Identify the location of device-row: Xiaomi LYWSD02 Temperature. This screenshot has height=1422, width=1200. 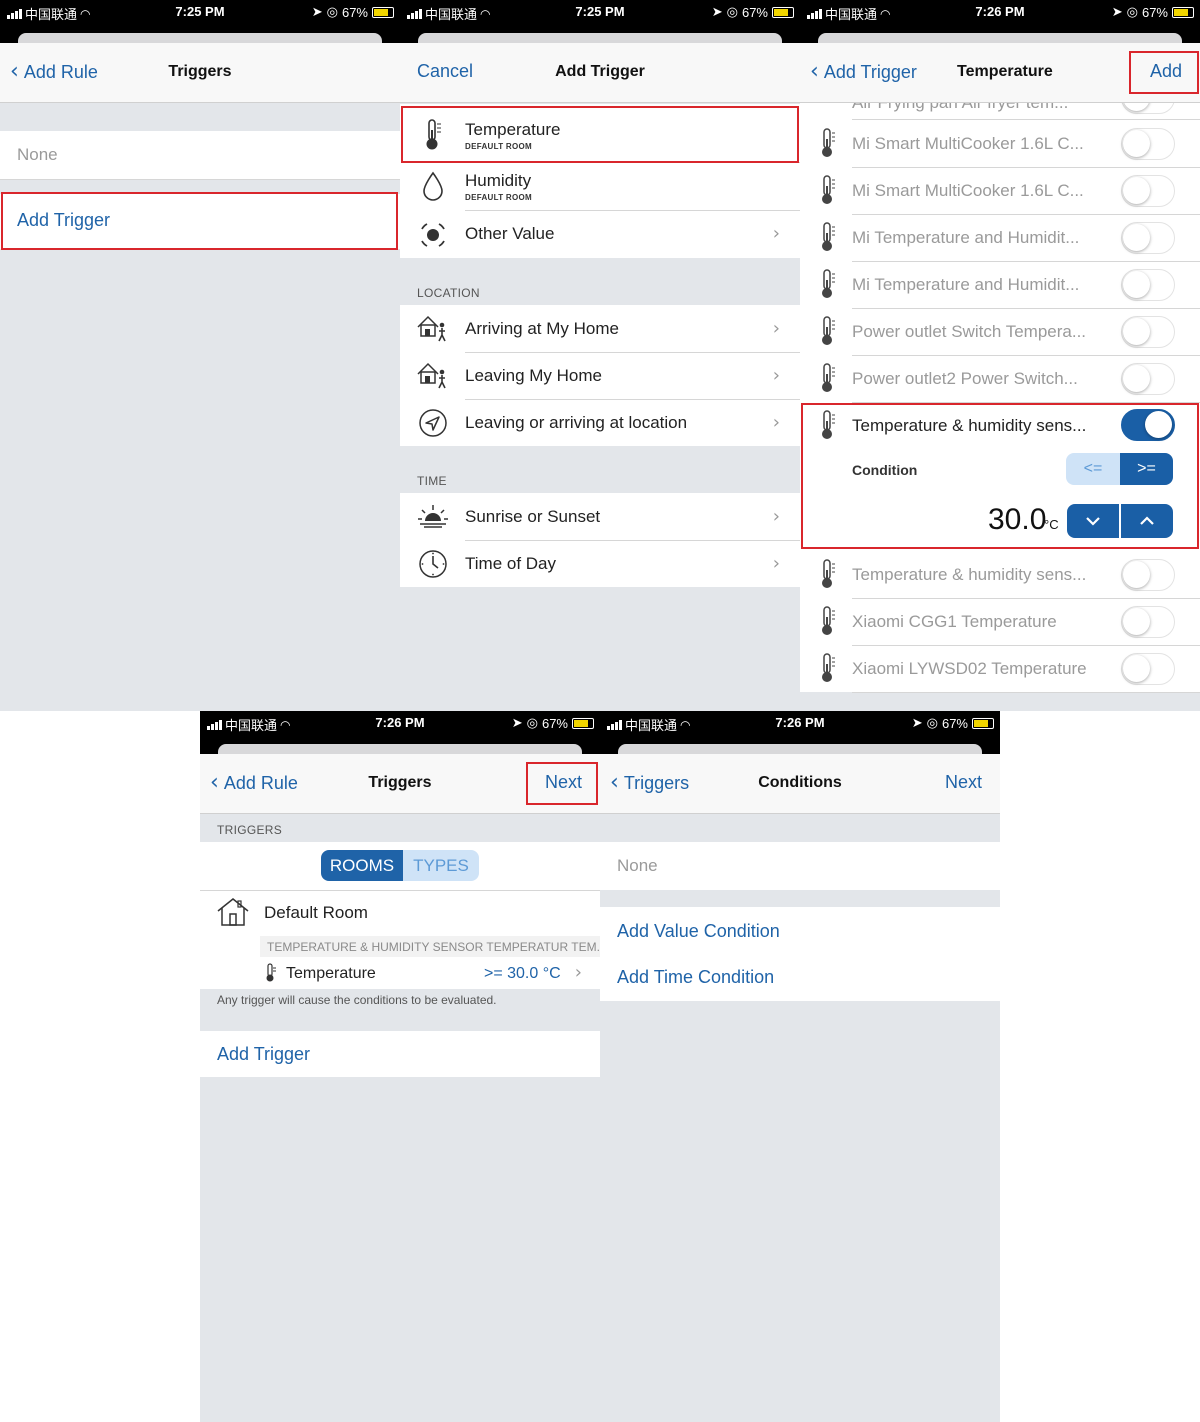
(1000, 669).